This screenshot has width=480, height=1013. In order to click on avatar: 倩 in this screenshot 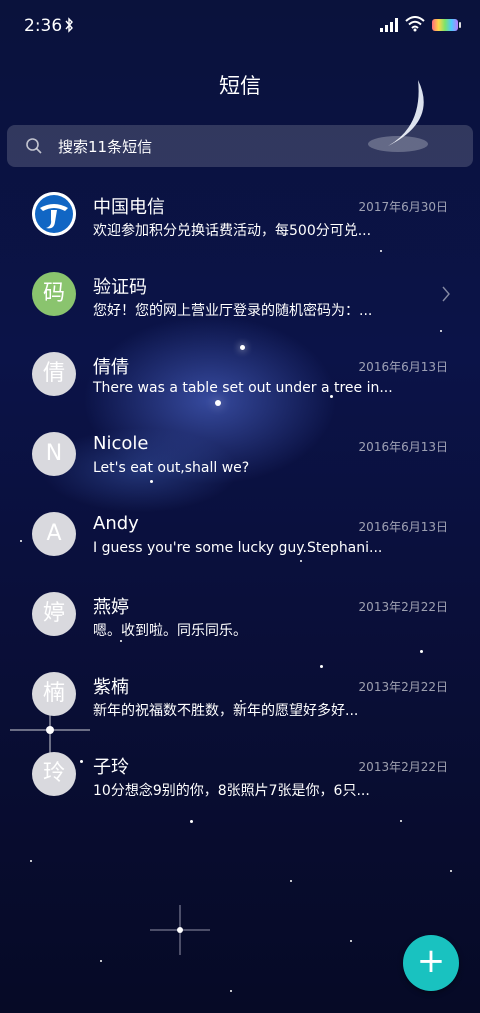, I will do `click(54, 374)`.